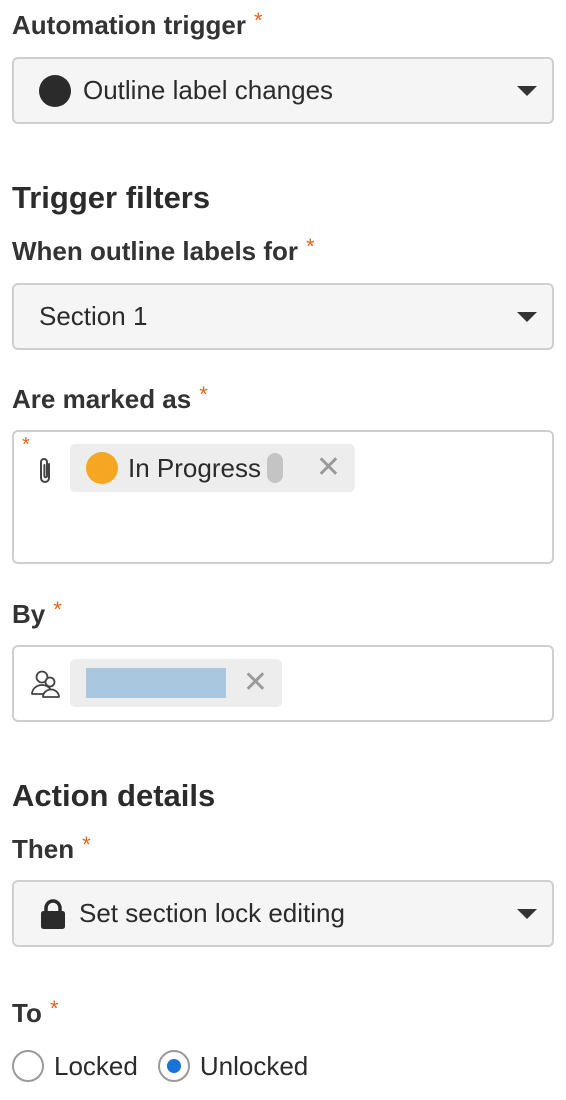 This screenshot has width=566, height=1100. I want to click on redacted-user-name, so click(156, 683).